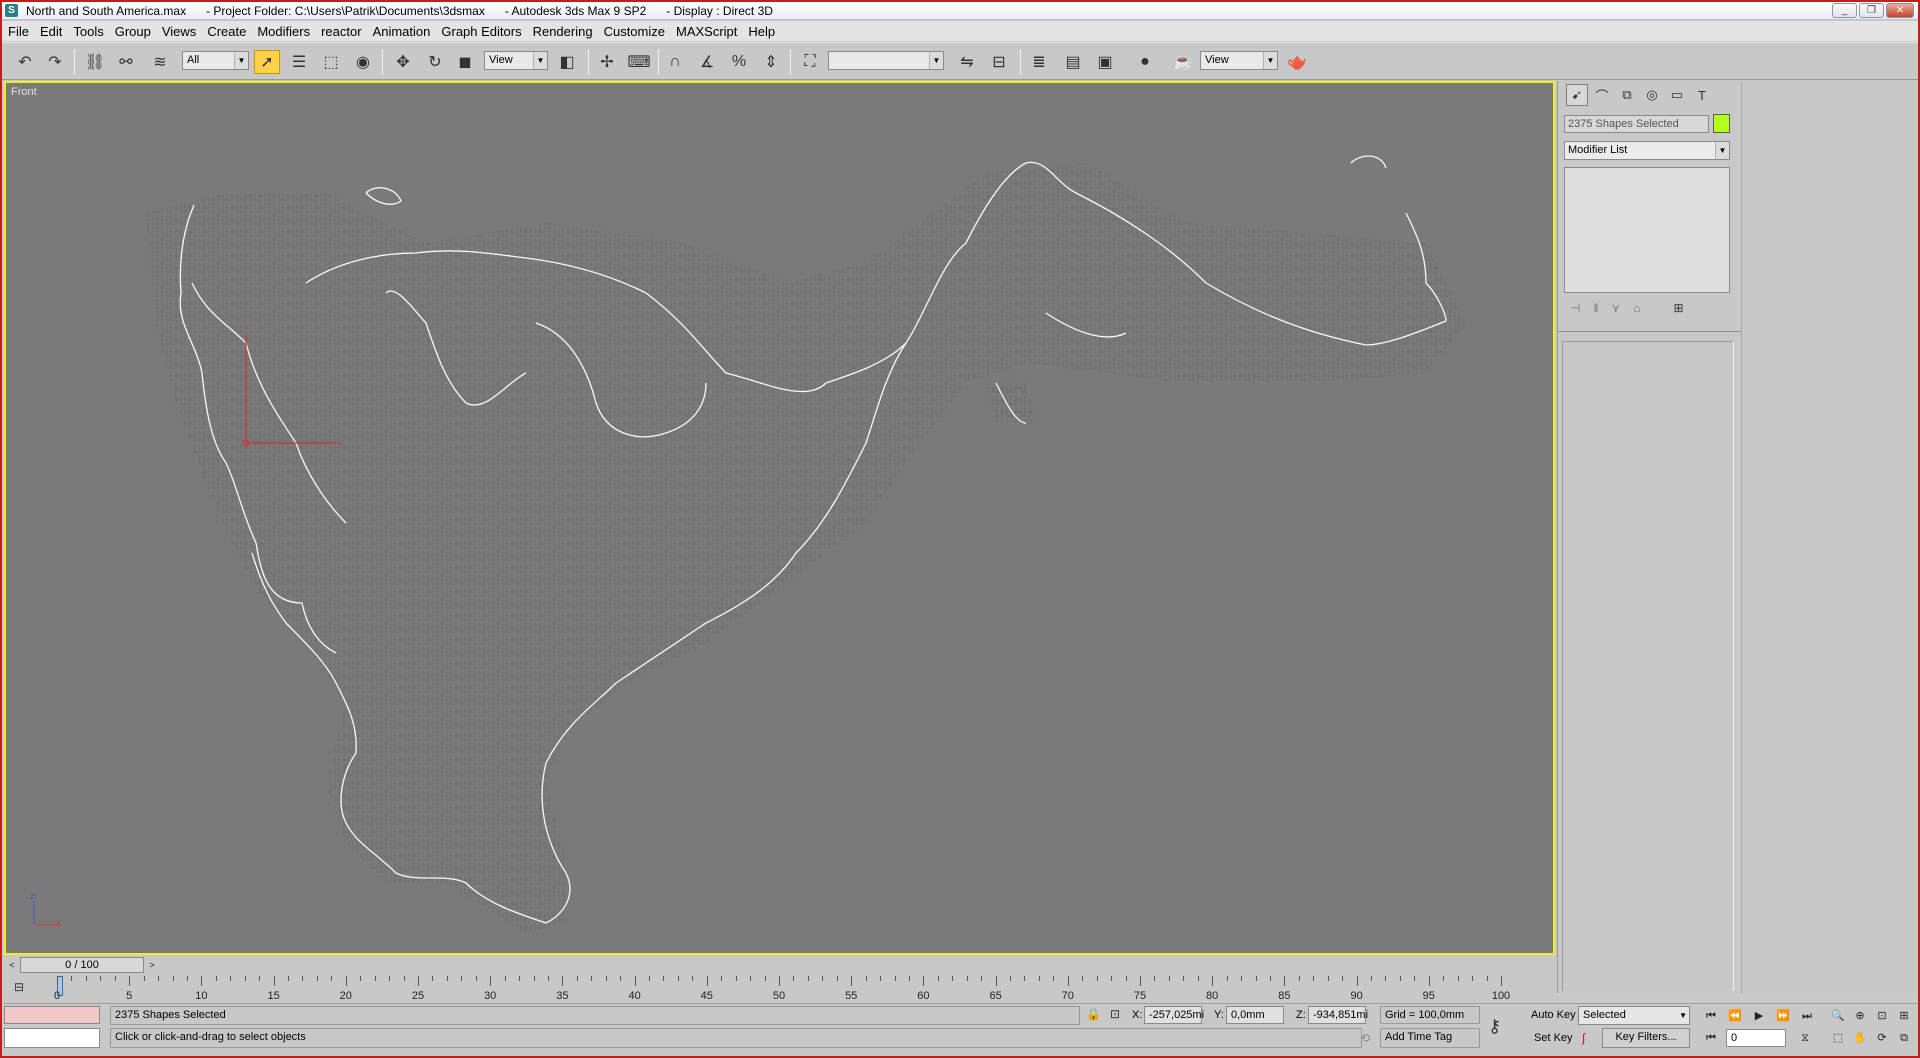 The image size is (1920, 1058). Describe the element at coordinates (634, 31) in the screenshot. I see `menu-customize: Customize` at that location.